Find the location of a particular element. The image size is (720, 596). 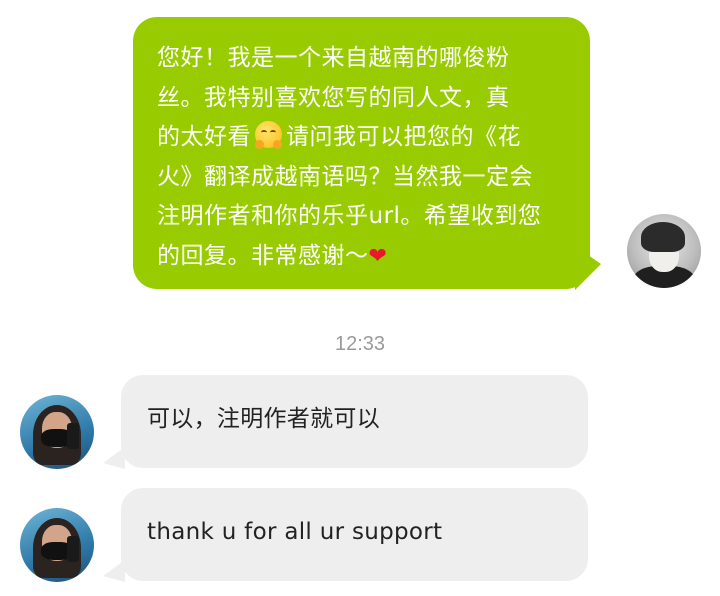

message-line: 的回复。非常感谢～❤ is located at coordinates (361, 257).